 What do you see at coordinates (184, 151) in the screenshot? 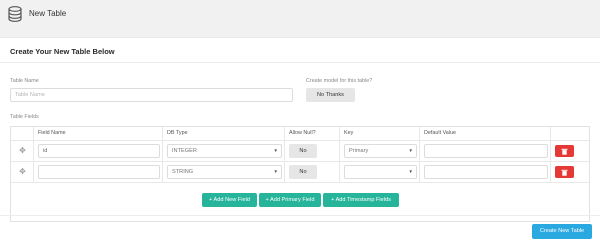
I see `db-type-value: INTEGER` at bounding box center [184, 151].